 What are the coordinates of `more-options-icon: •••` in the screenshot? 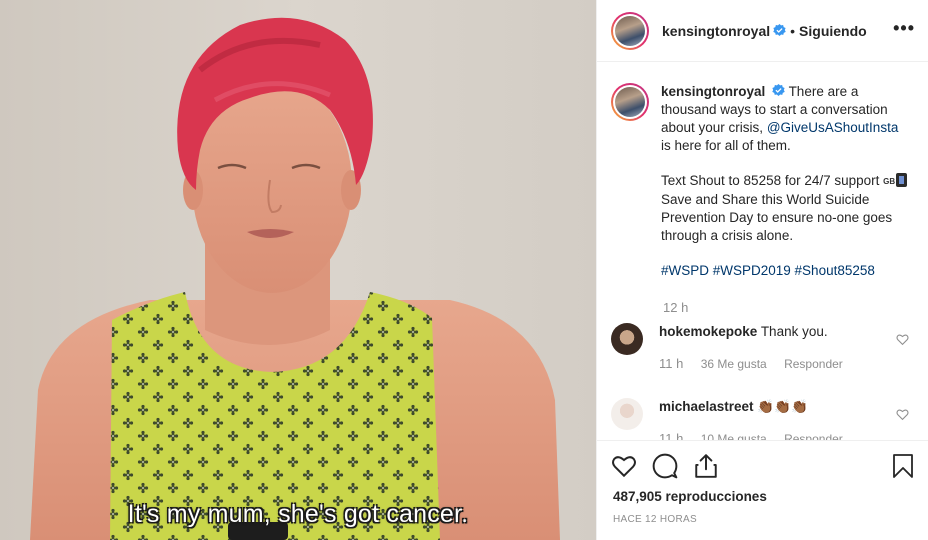 It's located at (904, 28).